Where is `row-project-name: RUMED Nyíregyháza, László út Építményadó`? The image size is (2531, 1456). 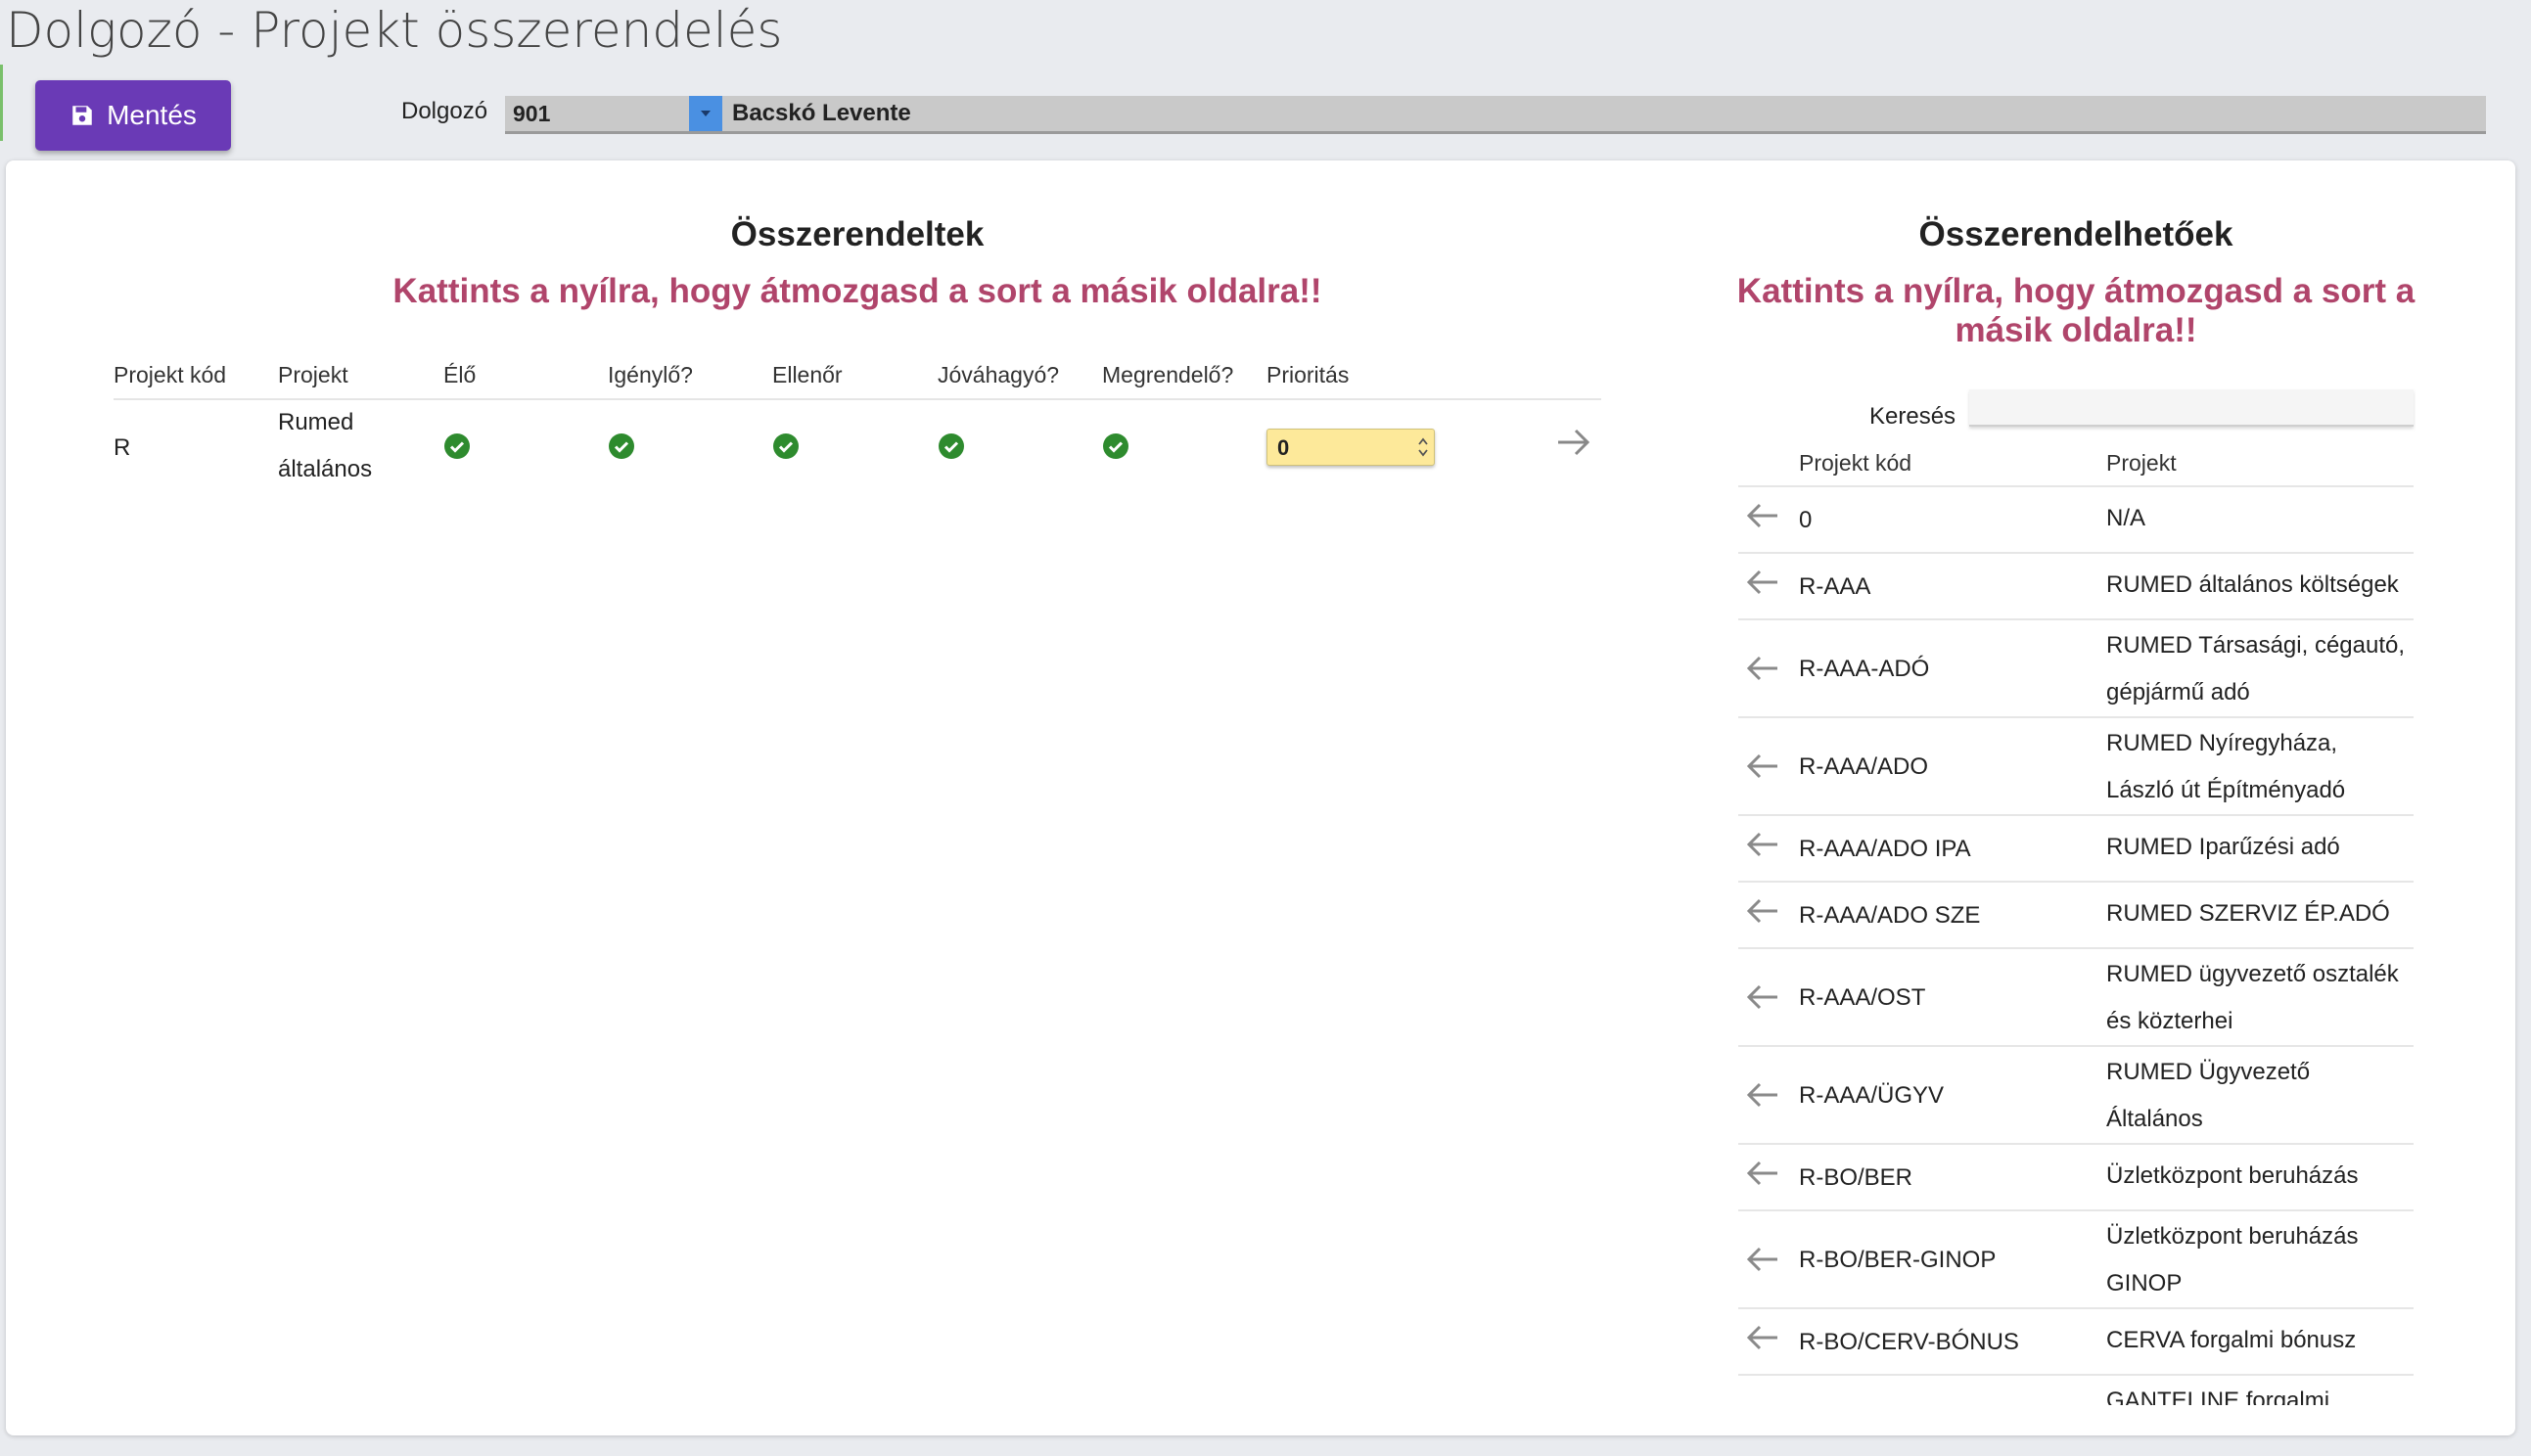
row-project-name: RUMED Nyíregyháza, László út Építményadó is located at coordinates (2258, 767).